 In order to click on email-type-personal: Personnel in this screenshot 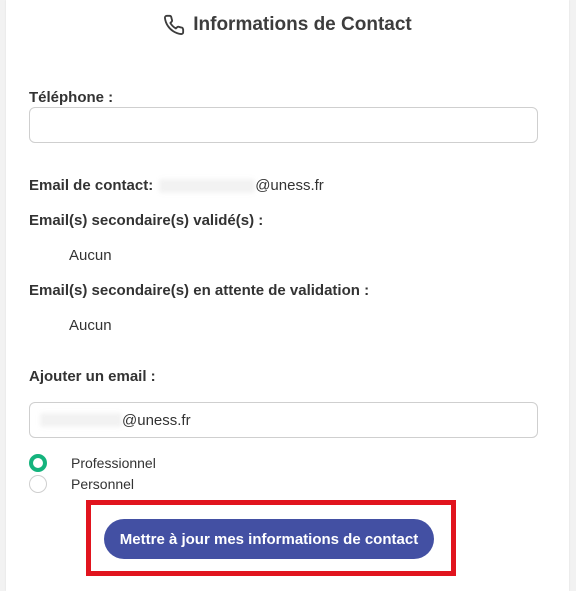, I will do `click(81, 484)`.